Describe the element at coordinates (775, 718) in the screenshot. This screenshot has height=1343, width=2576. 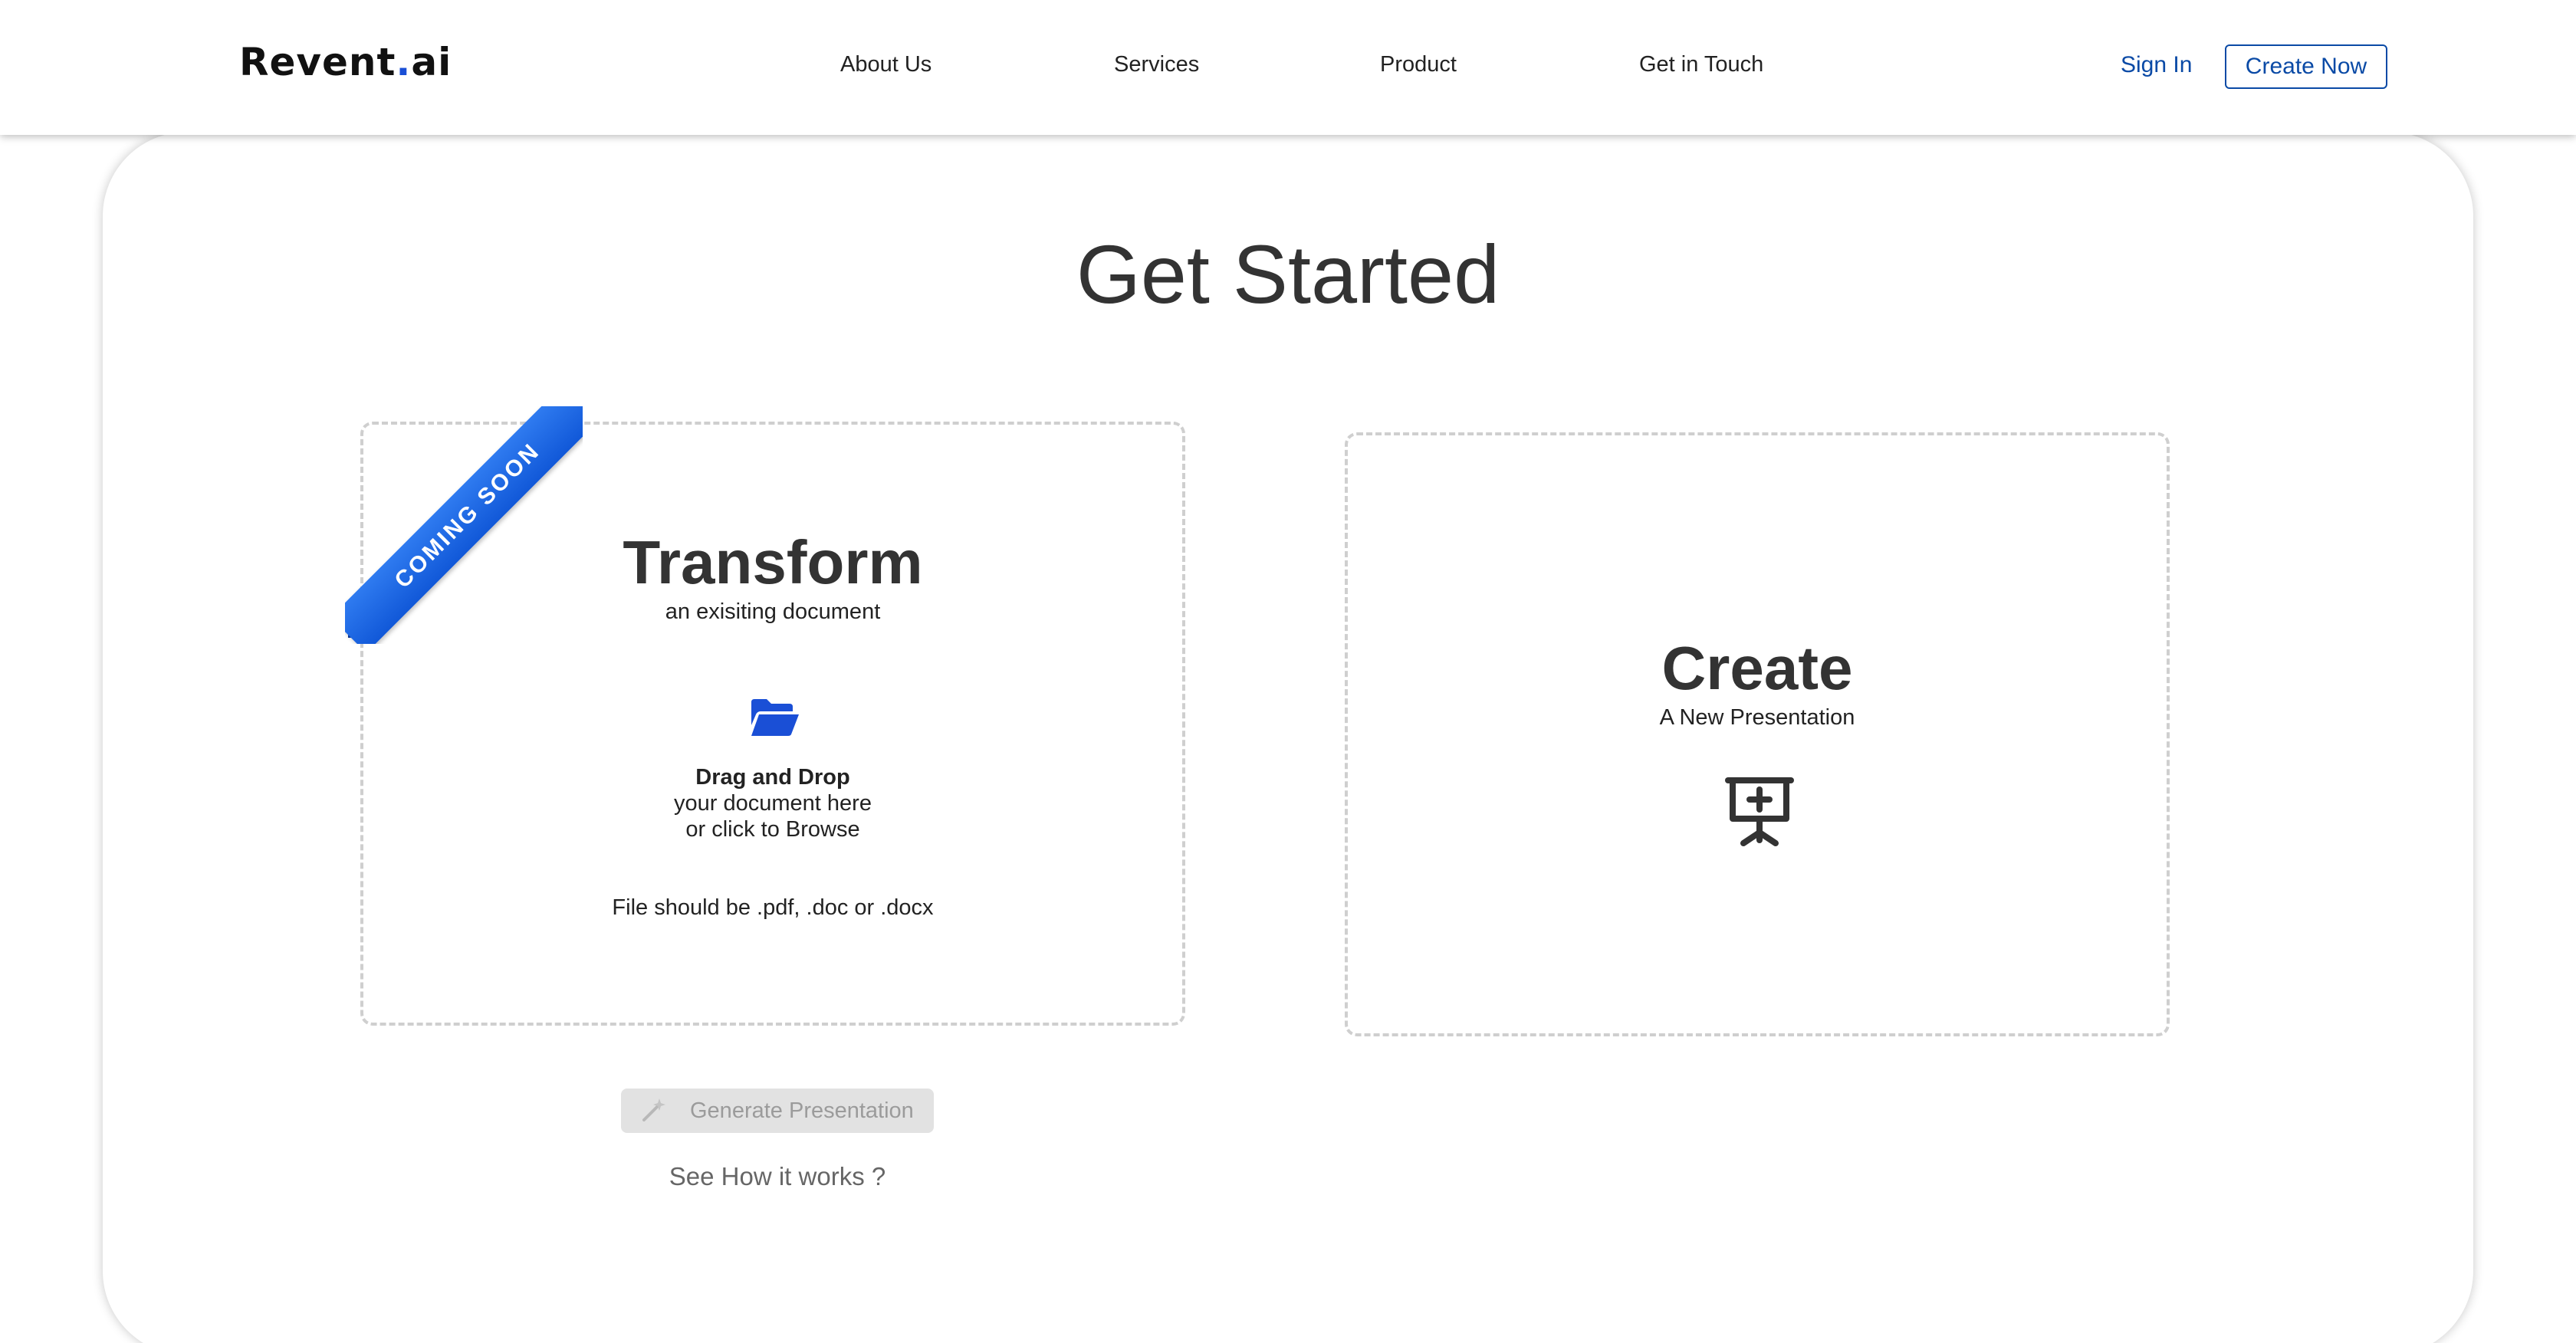
I see `folder-open-icon` at that location.